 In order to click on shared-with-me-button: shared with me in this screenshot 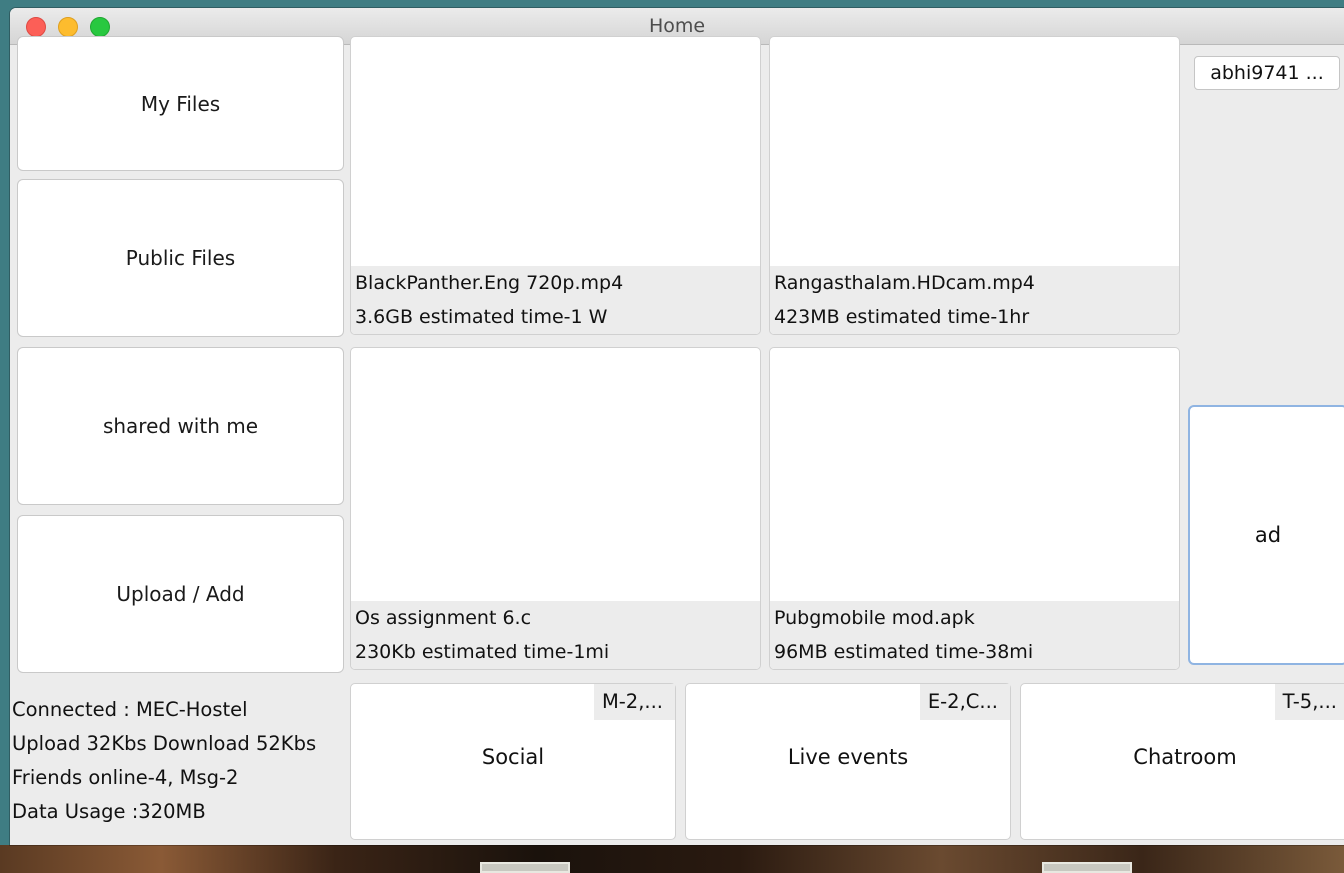, I will do `click(180, 426)`.